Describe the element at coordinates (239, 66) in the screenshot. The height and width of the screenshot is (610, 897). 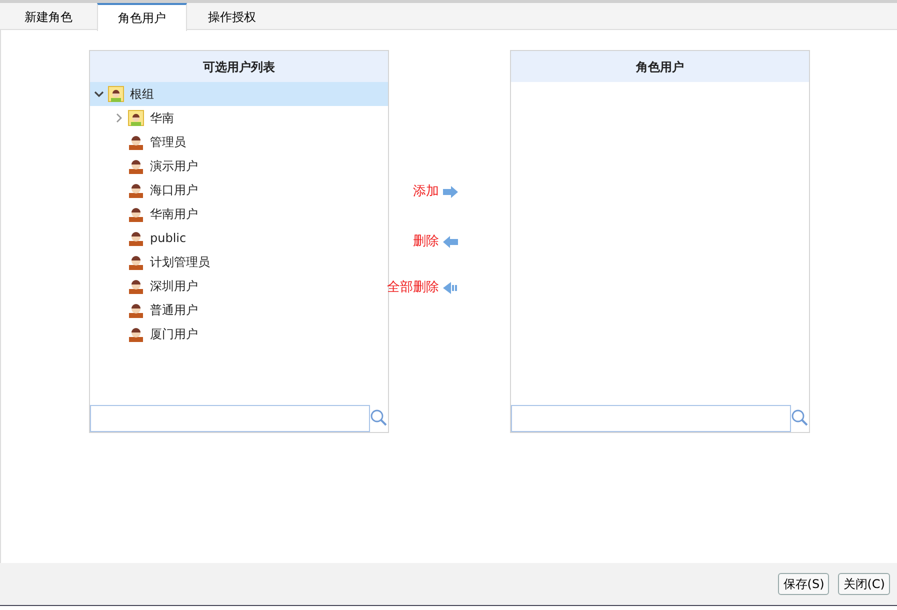
I see `panel-header: 可选用户列表` at that location.